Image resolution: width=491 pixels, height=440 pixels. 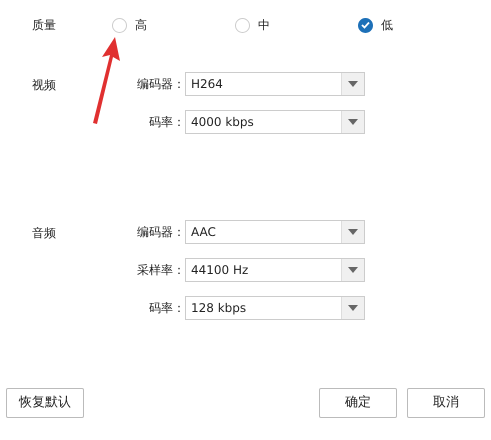 What do you see at coordinates (44, 25) in the screenshot?
I see `quality-label: 质量` at bounding box center [44, 25].